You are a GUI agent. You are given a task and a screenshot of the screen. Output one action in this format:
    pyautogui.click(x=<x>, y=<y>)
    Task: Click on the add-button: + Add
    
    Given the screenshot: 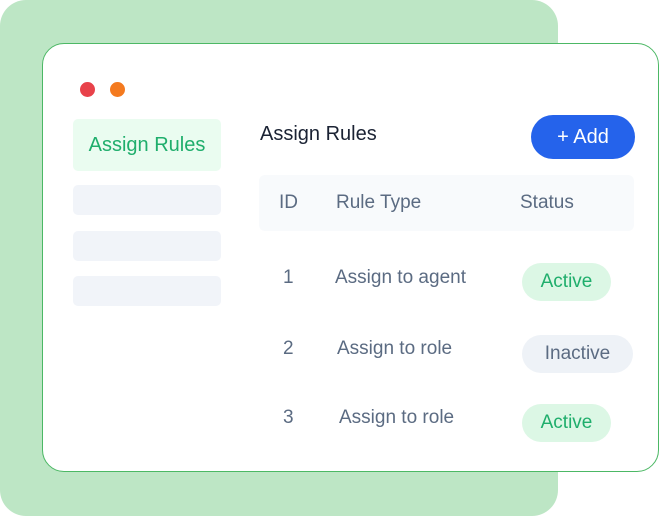 What is the action you would take?
    pyautogui.click(x=583, y=137)
    